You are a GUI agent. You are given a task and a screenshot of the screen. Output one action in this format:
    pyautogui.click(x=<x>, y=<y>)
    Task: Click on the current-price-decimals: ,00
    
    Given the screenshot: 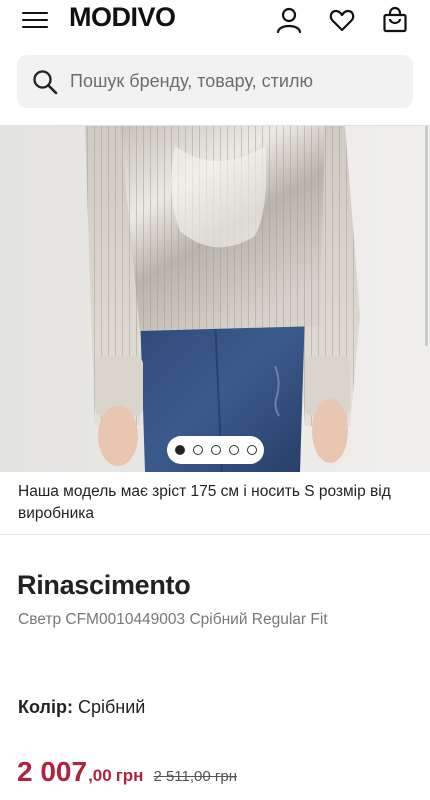 What is the action you would take?
    pyautogui.click(x=100, y=775)
    